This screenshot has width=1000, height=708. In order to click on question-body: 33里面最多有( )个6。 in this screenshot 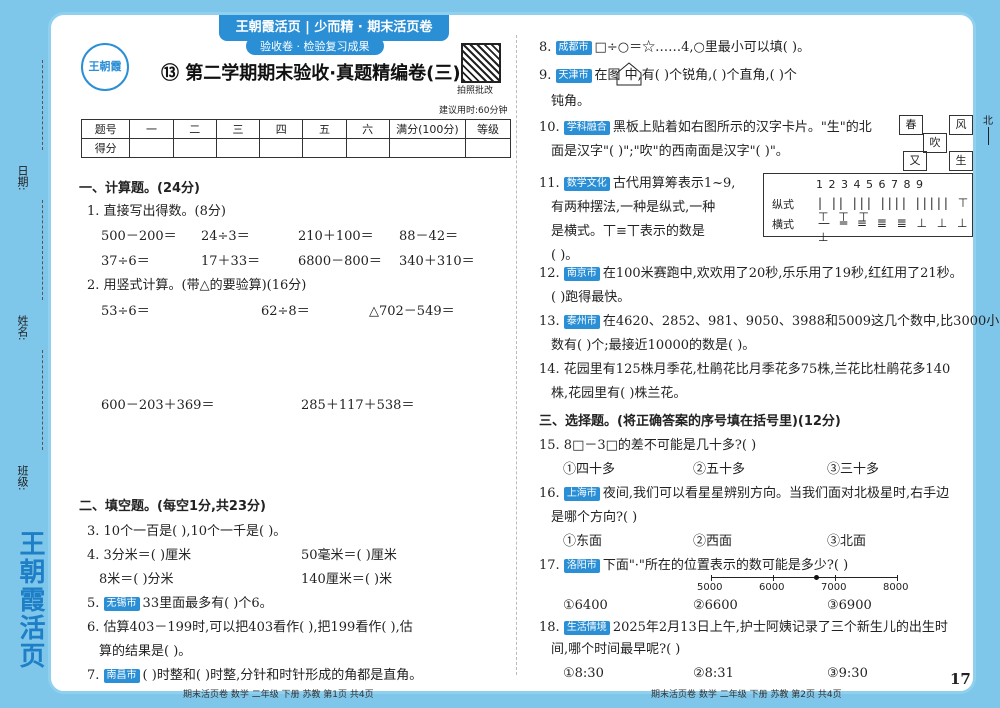, I will do `click(207, 603)`.